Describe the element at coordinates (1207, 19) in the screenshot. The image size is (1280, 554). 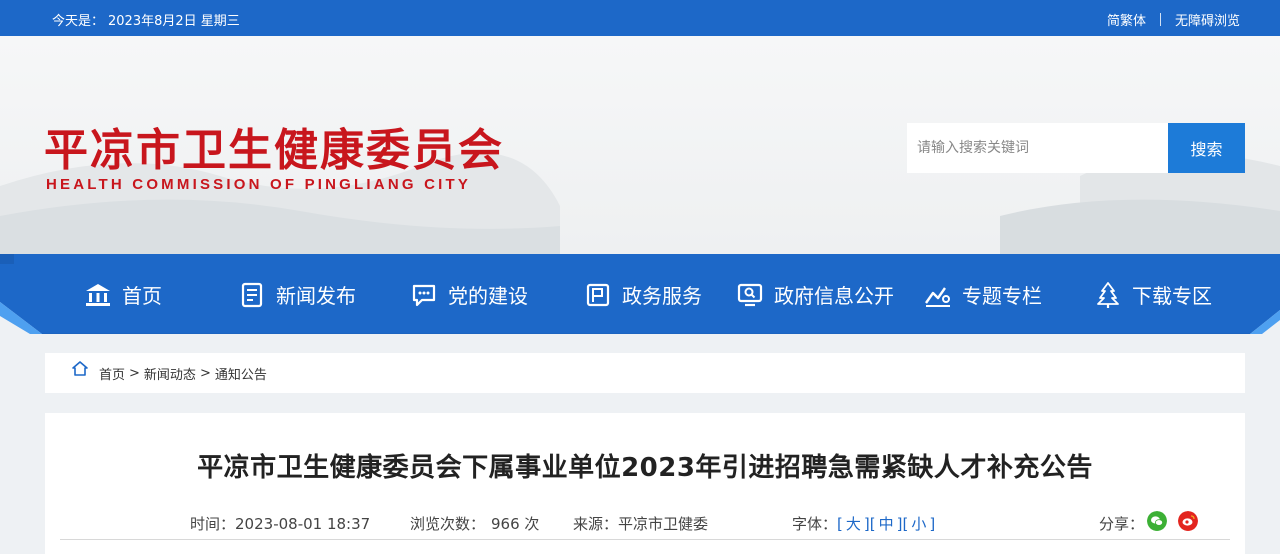
I see `accessibility-link: 无障碍浏览` at that location.